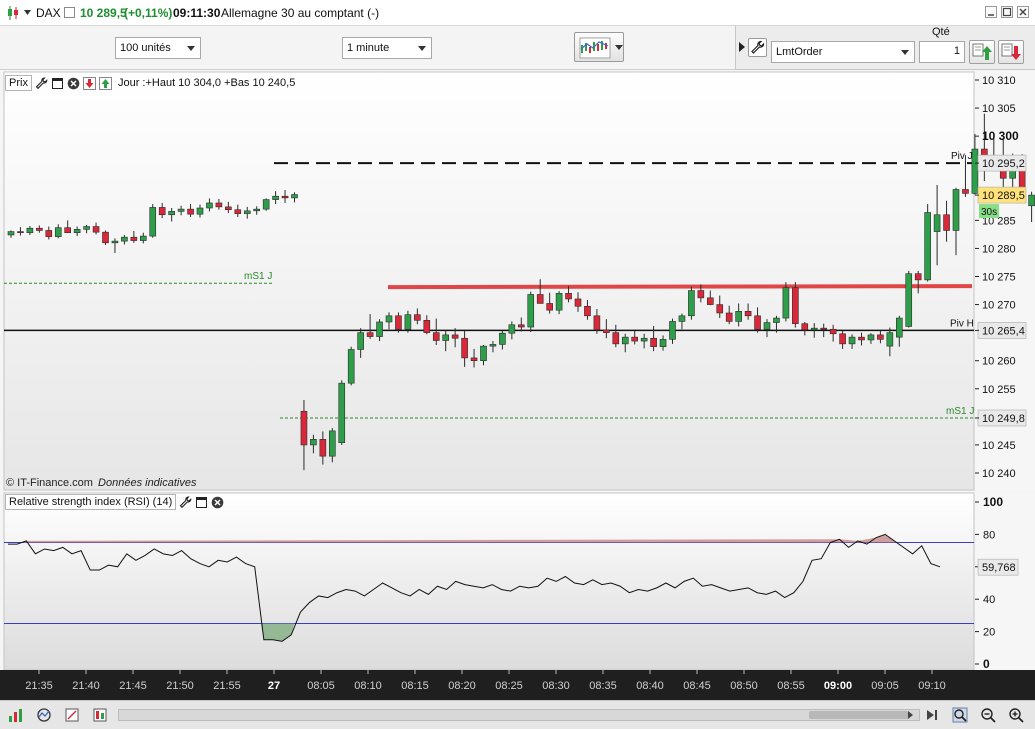 The image size is (1035, 729). I want to click on watchlist-checkbox, so click(69, 12).